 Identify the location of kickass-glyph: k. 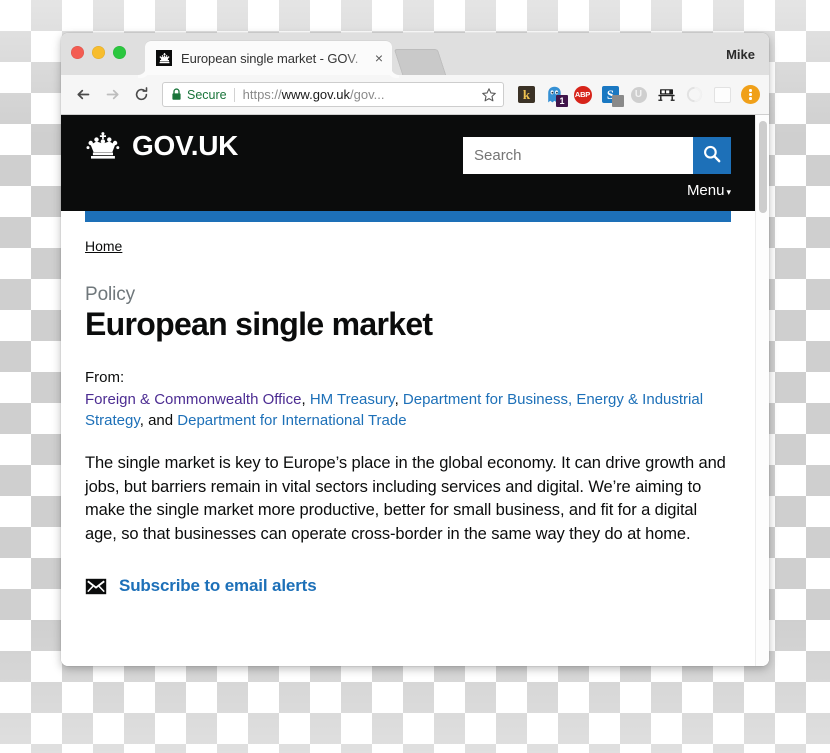
(526, 94).